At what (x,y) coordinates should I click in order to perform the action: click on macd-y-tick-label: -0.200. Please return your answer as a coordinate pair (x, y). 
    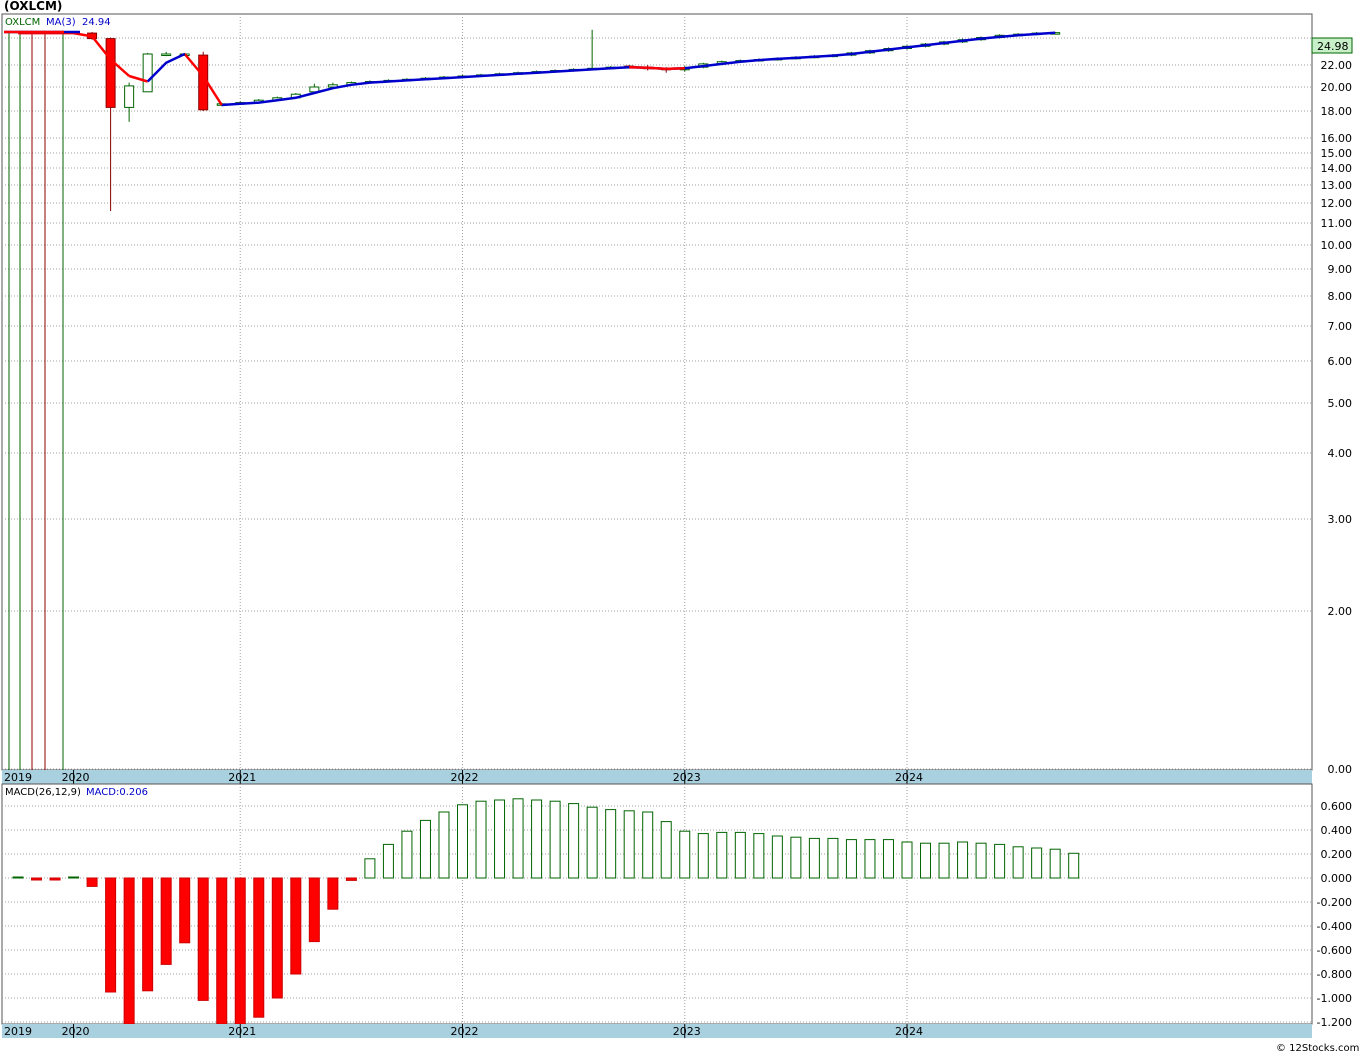
    Looking at the image, I should click on (1334, 902).